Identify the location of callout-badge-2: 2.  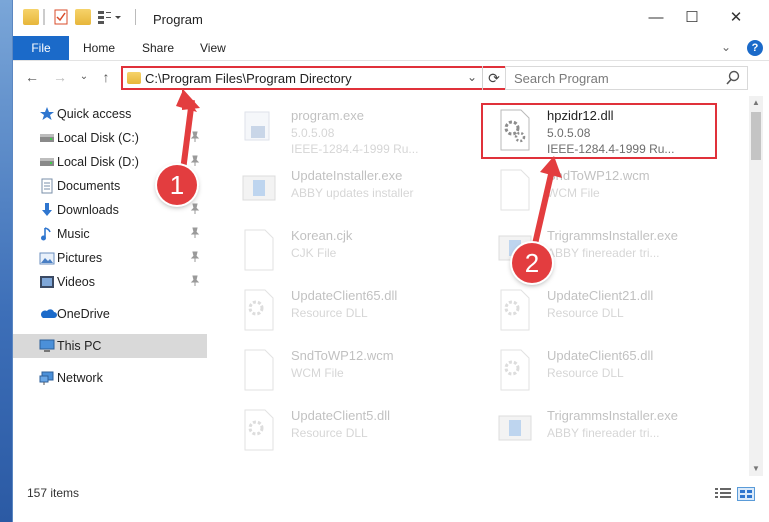
(532, 263).